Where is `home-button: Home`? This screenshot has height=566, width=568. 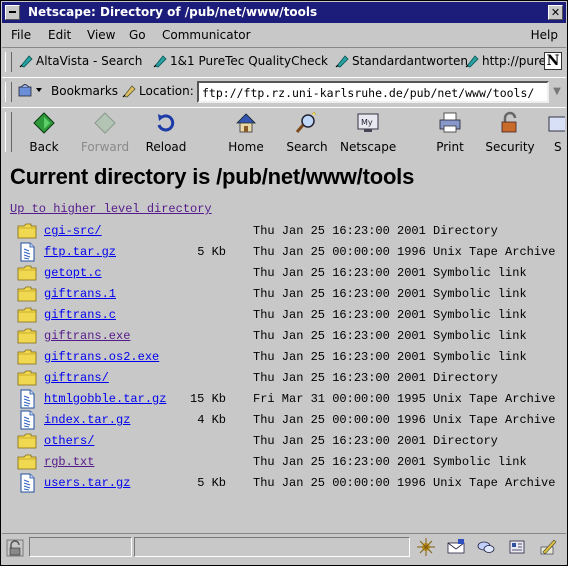 home-button: Home is located at coordinates (246, 134).